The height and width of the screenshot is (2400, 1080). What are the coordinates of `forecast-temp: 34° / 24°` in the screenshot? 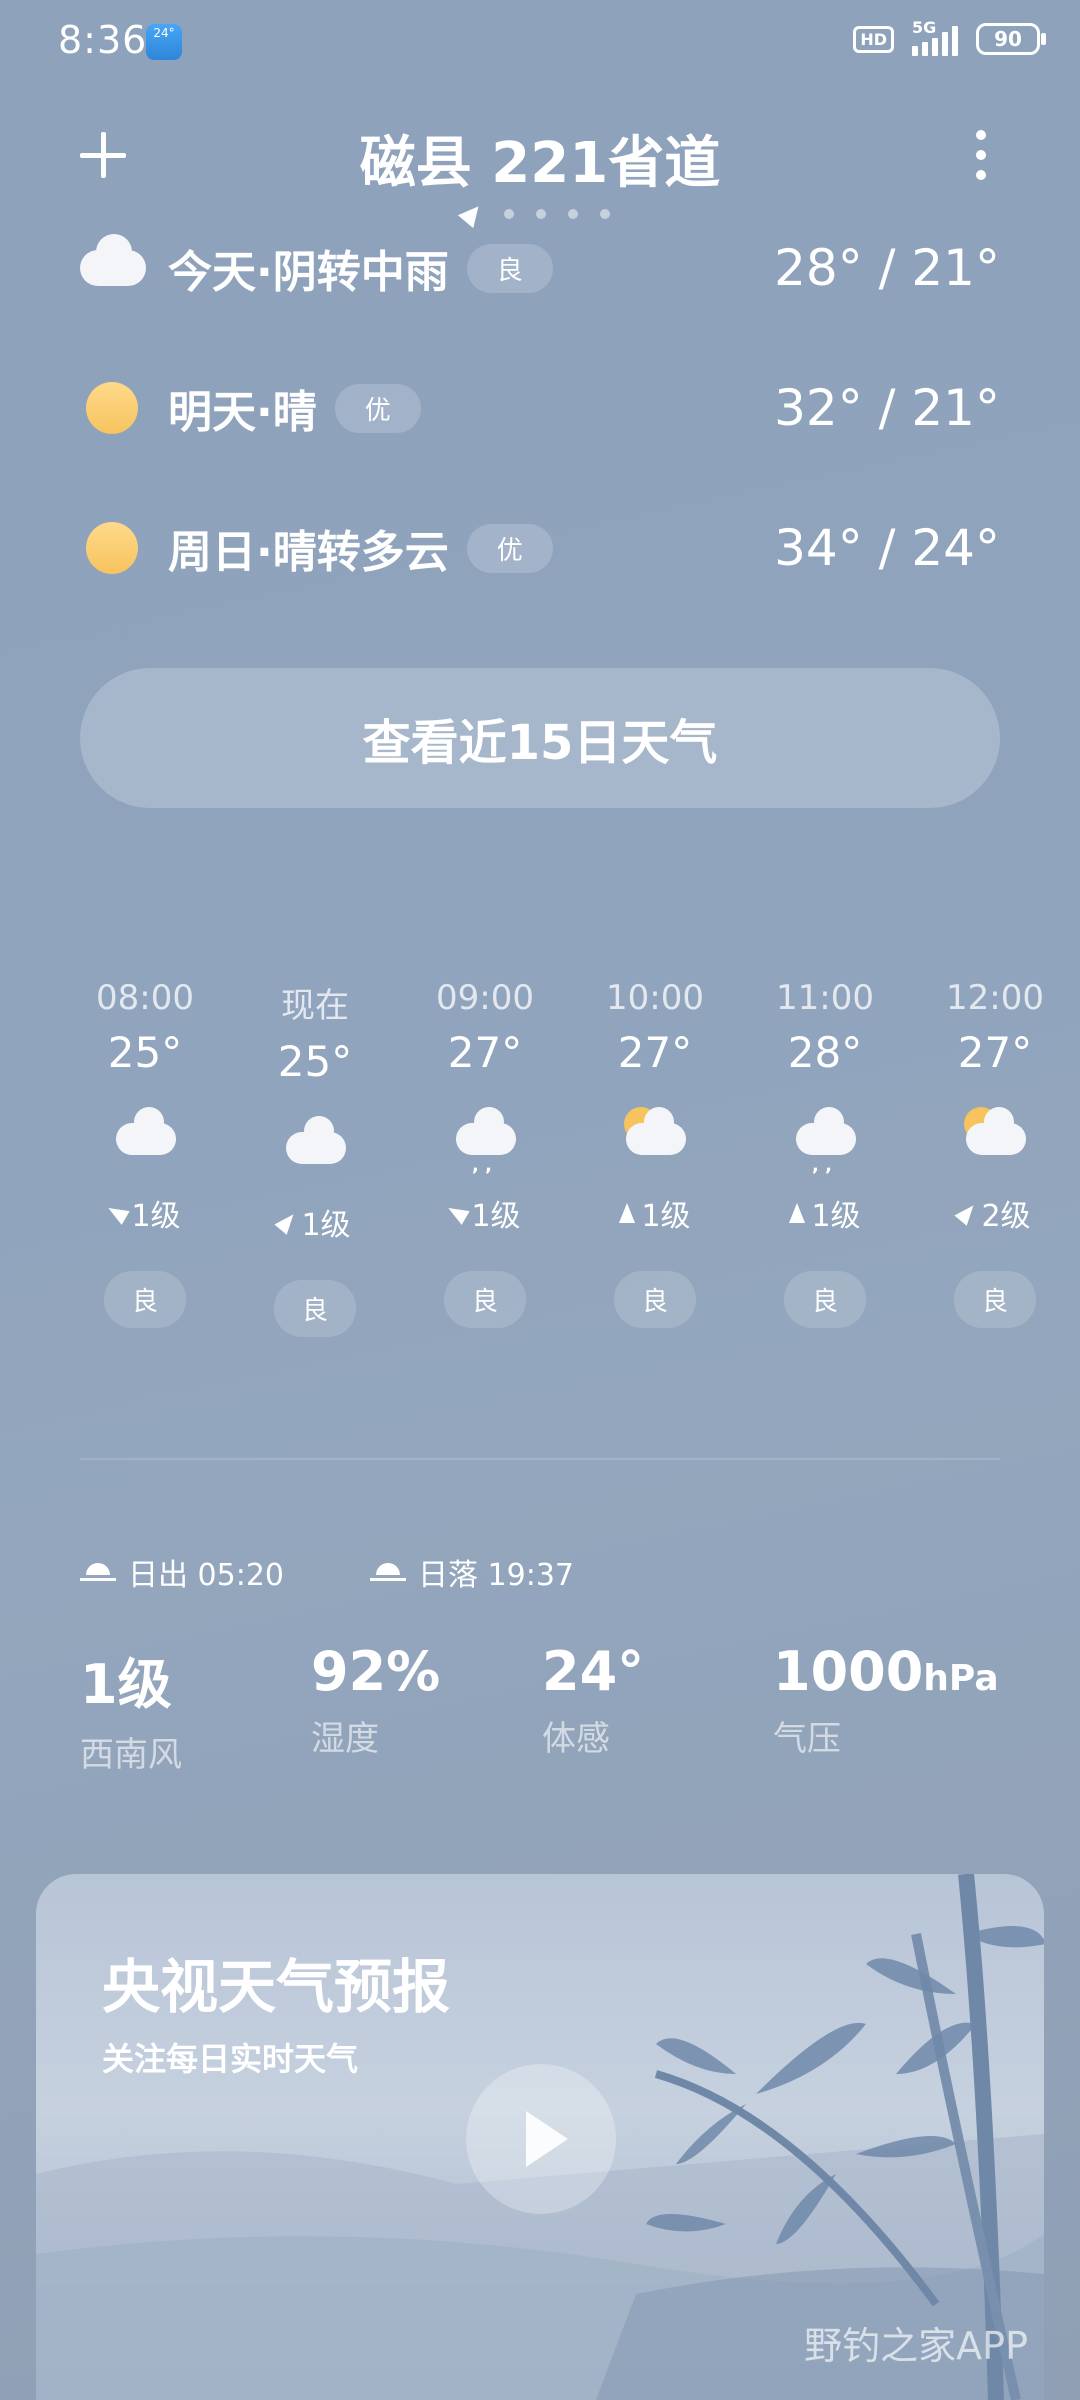 It's located at (887, 548).